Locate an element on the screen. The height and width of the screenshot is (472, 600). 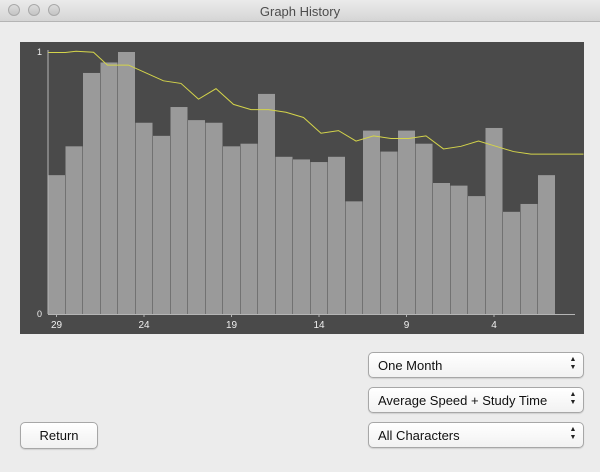
return-button: Return is located at coordinates (59, 435).